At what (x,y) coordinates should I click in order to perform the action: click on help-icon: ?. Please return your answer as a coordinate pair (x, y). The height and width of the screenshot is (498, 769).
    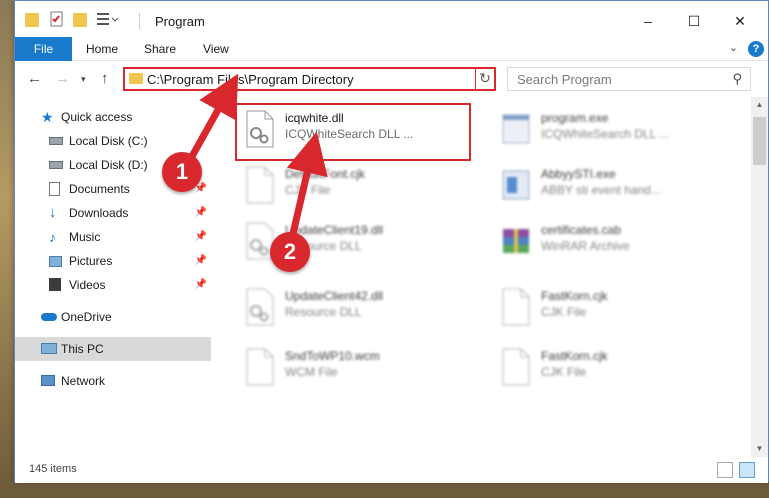
    Looking at the image, I should click on (756, 49).